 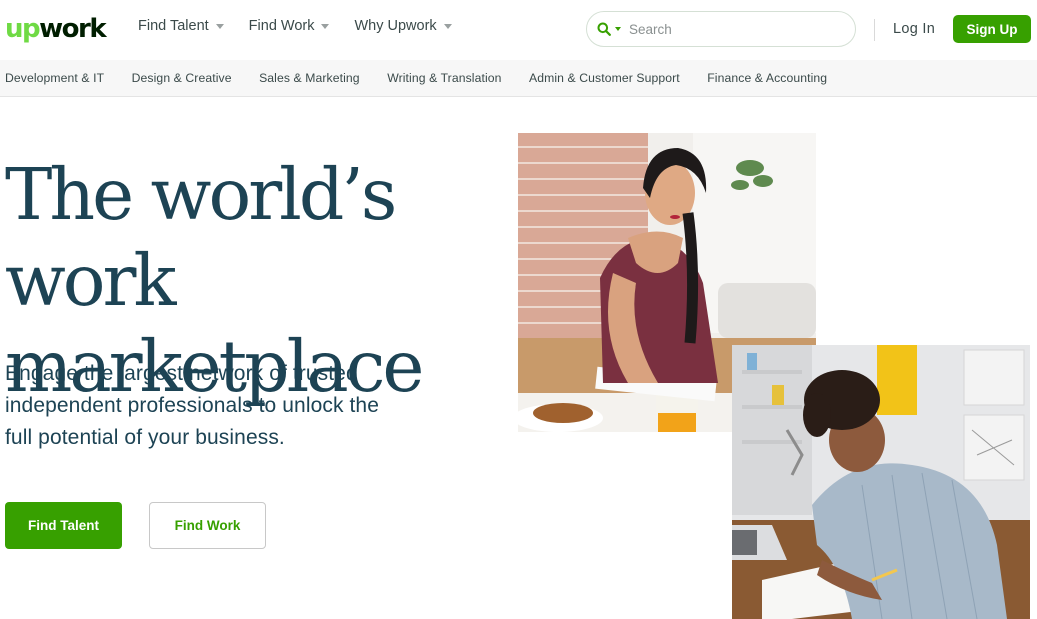 What do you see at coordinates (992, 29) in the screenshot?
I see `signup-button: Sign Up` at bounding box center [992, 29].